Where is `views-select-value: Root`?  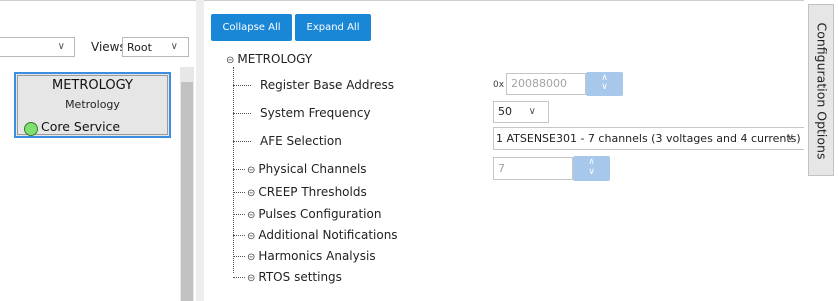 views-select-value: Root is located at coordinates (139, 47).